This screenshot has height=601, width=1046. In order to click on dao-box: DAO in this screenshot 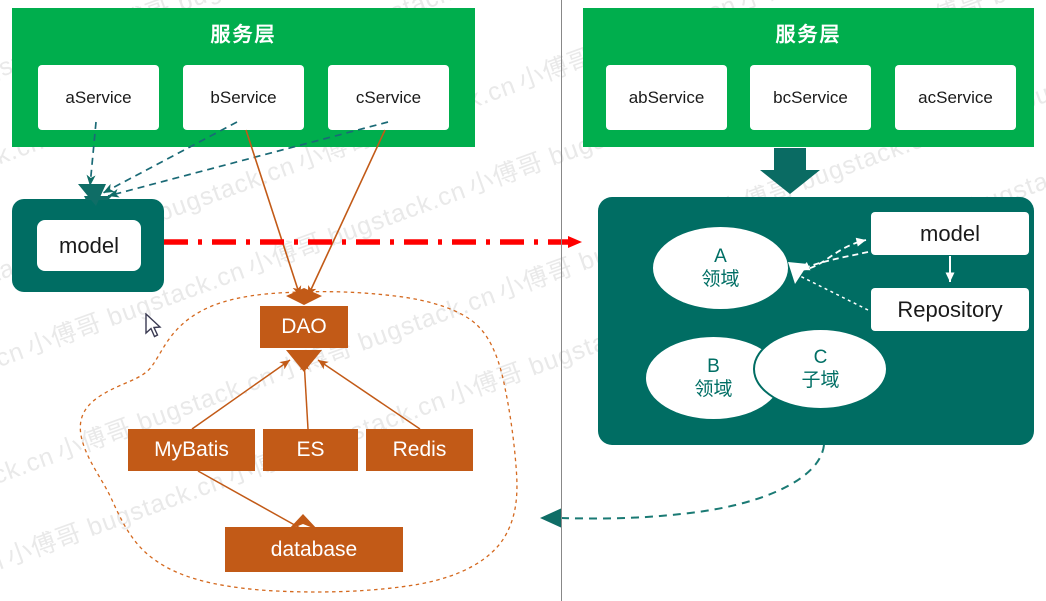, I will do `click(304, 327)`.